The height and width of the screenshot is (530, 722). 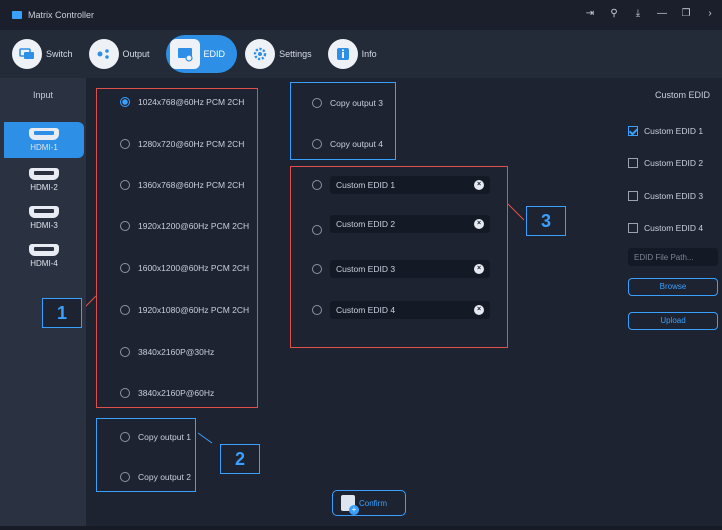 I want to click on sidebar-title: Input, so click(x=43, y=95).